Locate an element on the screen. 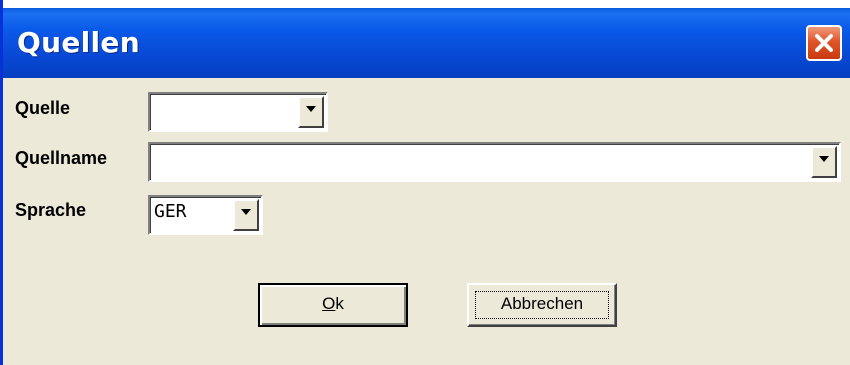 This screenshot has width=850, height=365. ok-mnemonic: O is located at coordinates (329, 303).